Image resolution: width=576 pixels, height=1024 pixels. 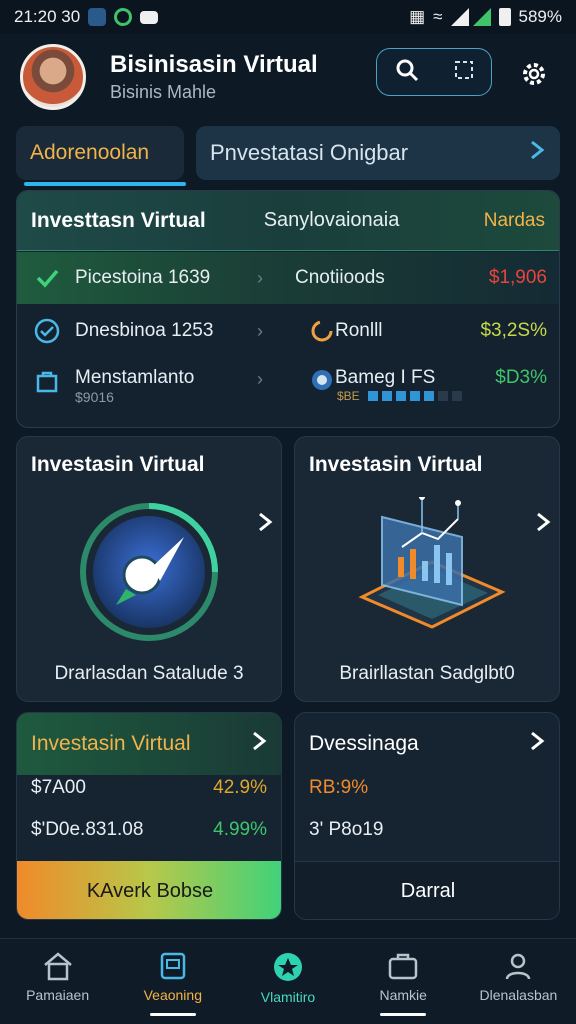 What do you see at coordinates (47, 331) in the screenshot?
I see `check-circle-icon` at bounding box center [47, 331].